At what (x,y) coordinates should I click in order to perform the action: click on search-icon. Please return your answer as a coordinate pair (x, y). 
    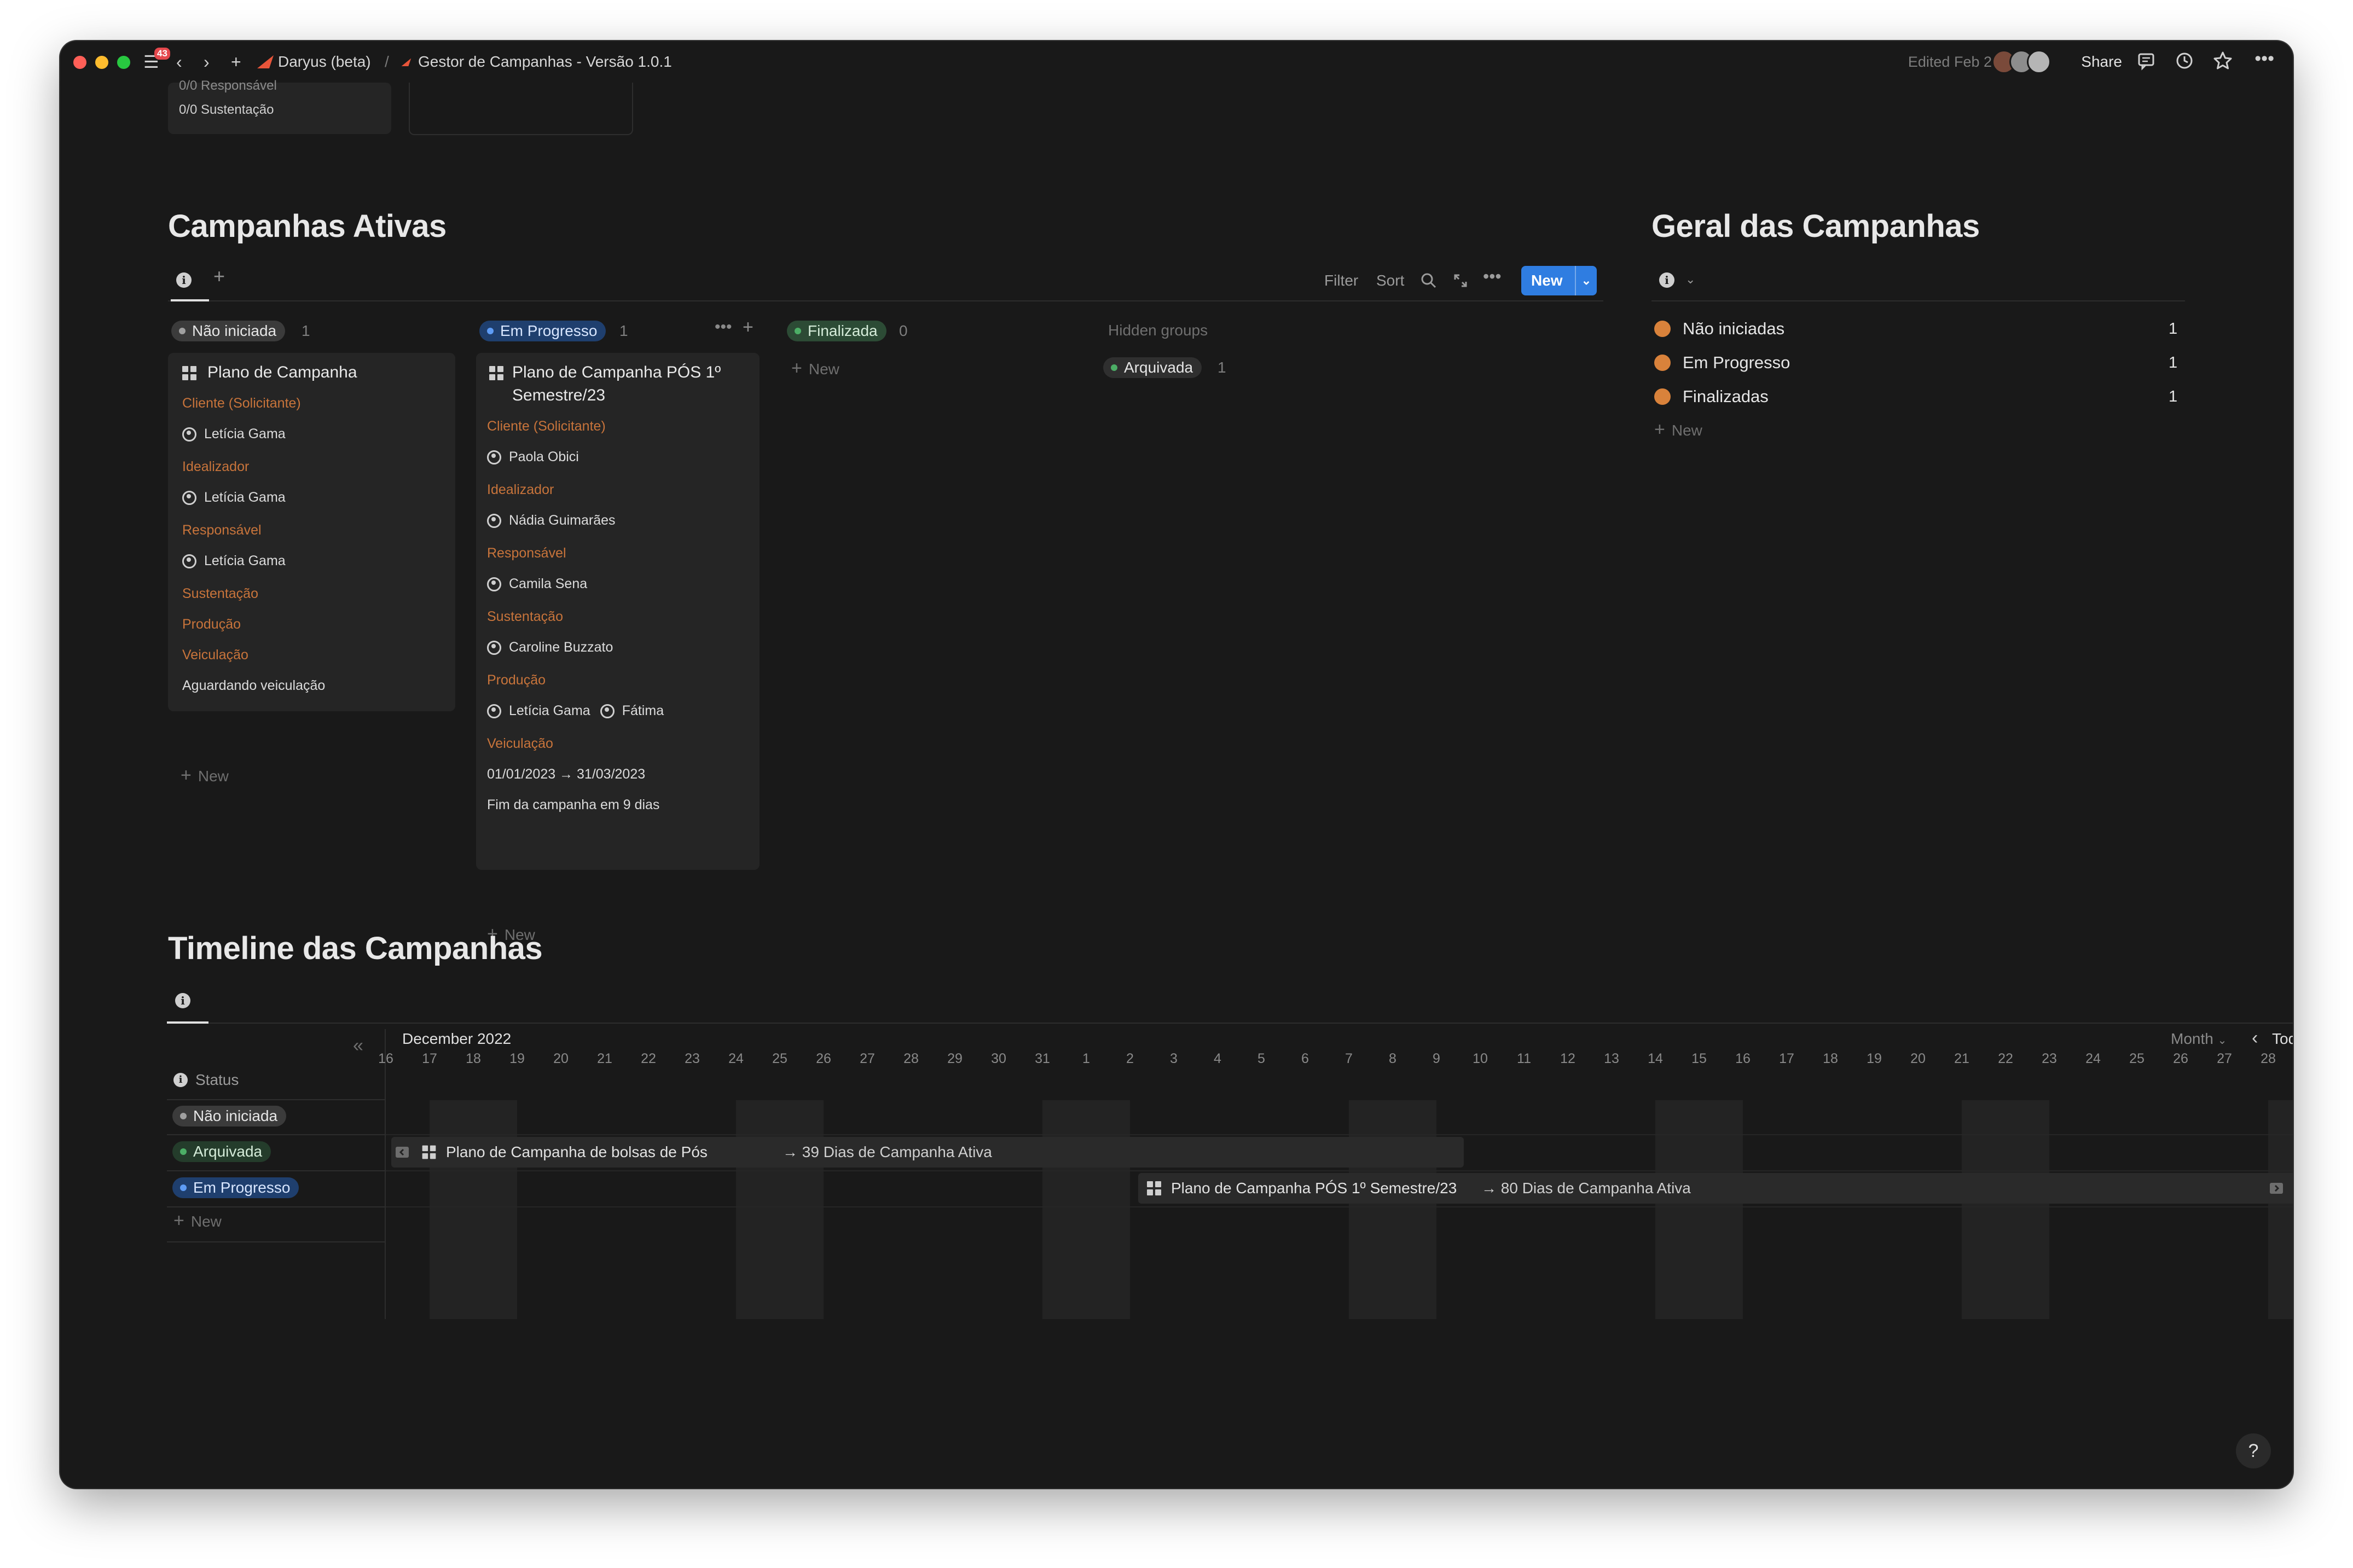
    Looking at the image, I should click on (1429, 280).